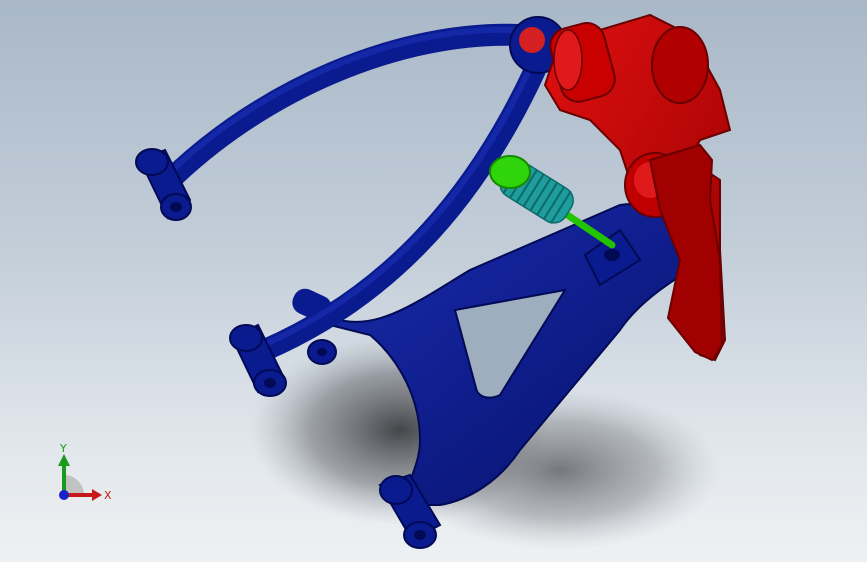 Image resolution: width=867 pixels, height=562 pixels. Describe the element at coordinates (108, 495) in the screenshot. I see `x-axis-label: X` at that location.